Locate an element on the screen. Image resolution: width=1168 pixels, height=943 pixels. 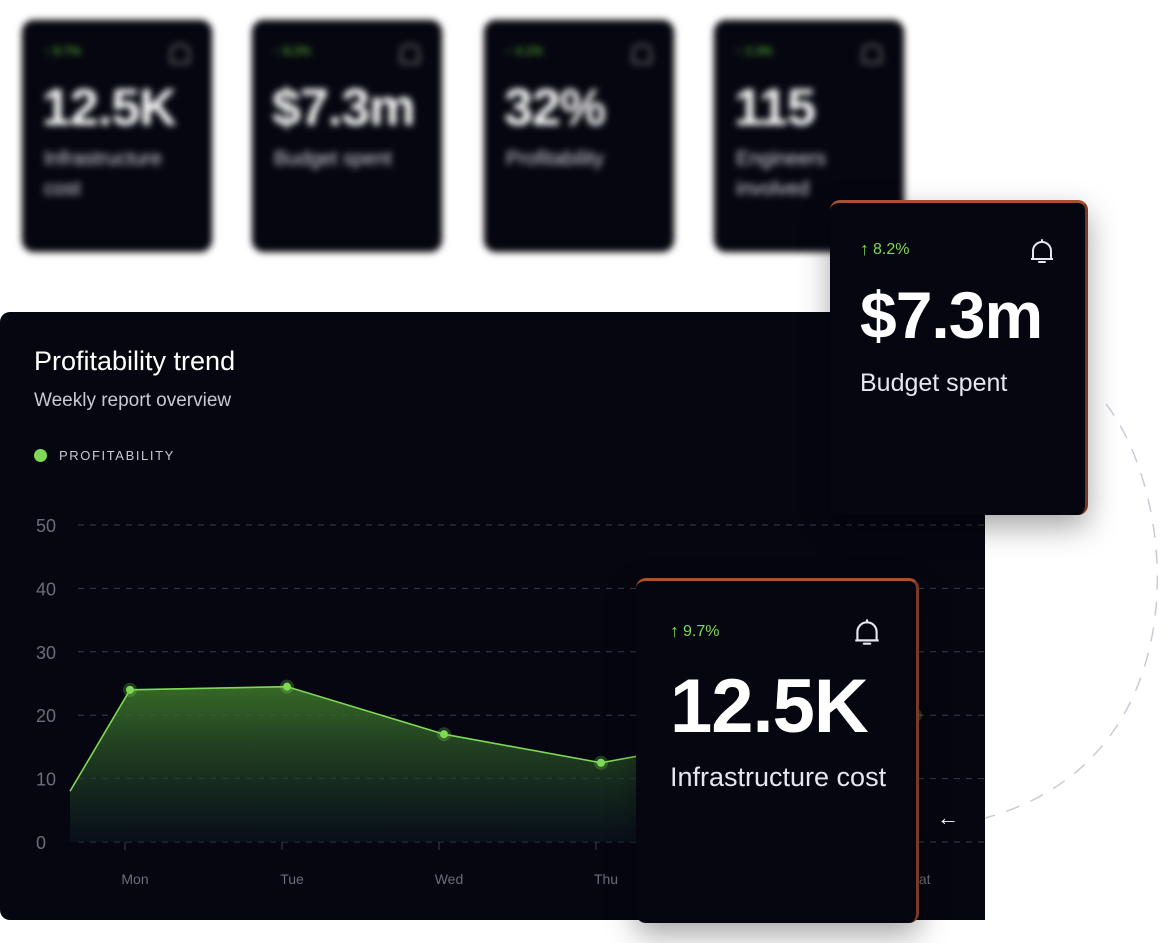
background-card: ↑ 8.2% $7.3m Budget spent is located at coordinates (347, 136).